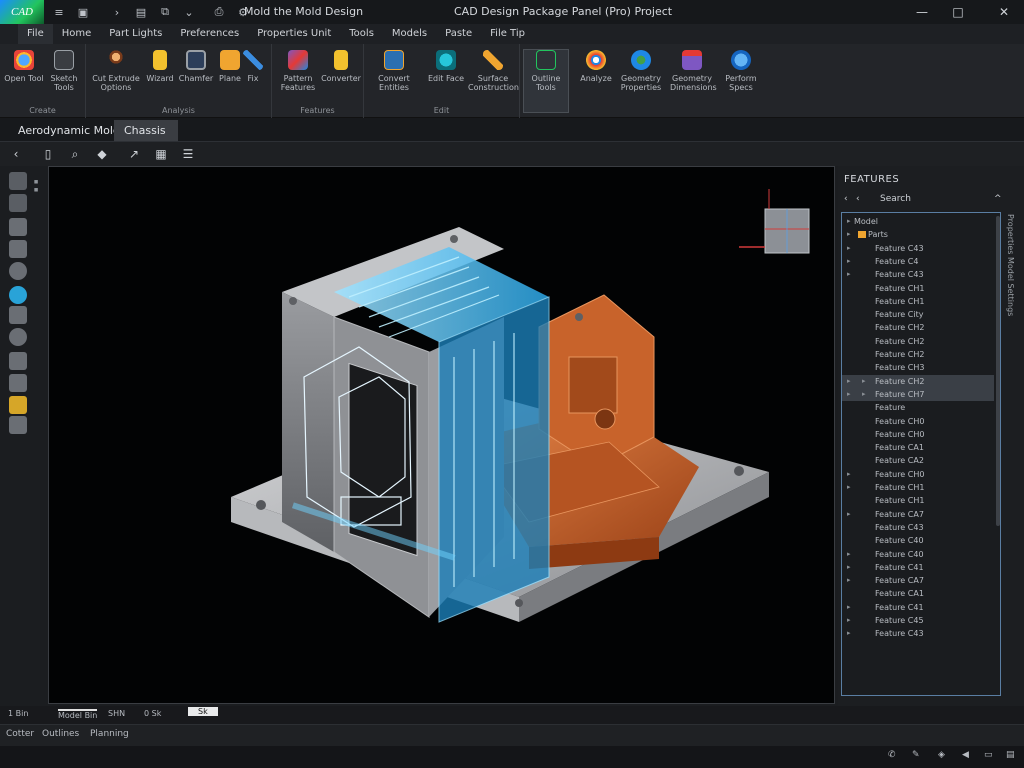 The image size is (1024, 768). I want to click on perform-specs-button: Perform Specs, so click(741, 71).